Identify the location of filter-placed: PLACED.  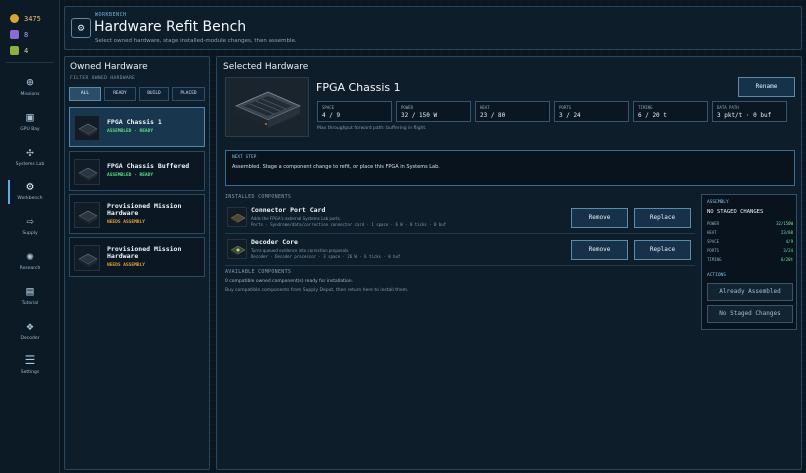
(188, 94).